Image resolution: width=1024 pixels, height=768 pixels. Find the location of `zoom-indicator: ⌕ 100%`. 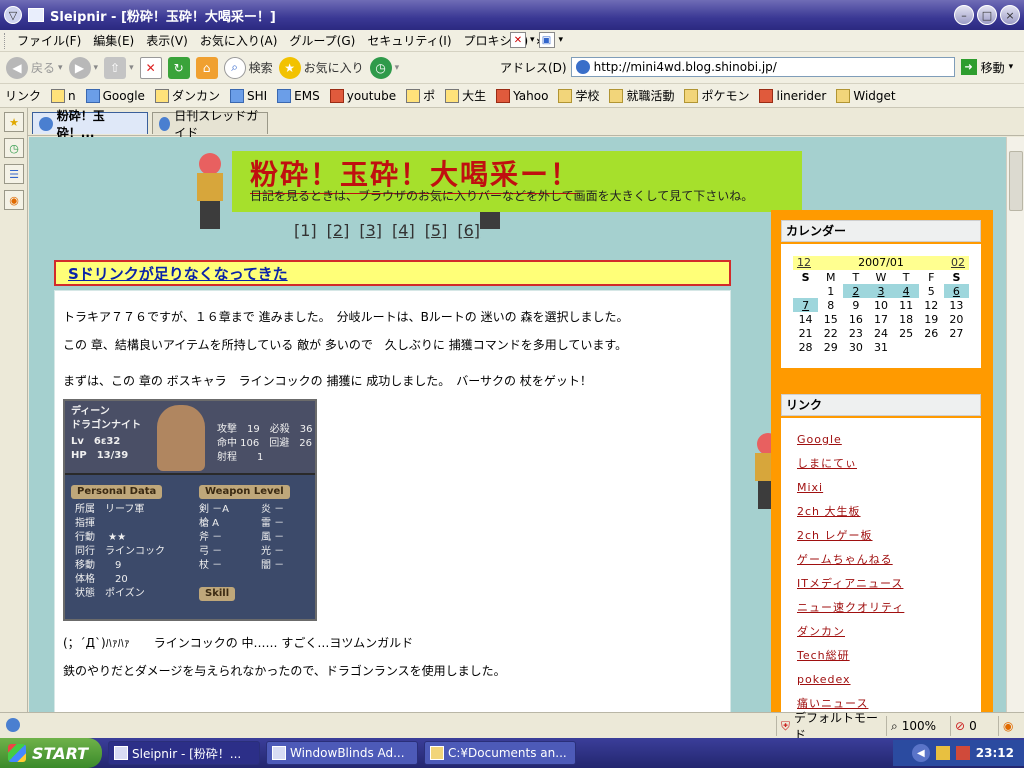

zoom-indicator: ⌕ 100% is located at coordinates (917, 726).